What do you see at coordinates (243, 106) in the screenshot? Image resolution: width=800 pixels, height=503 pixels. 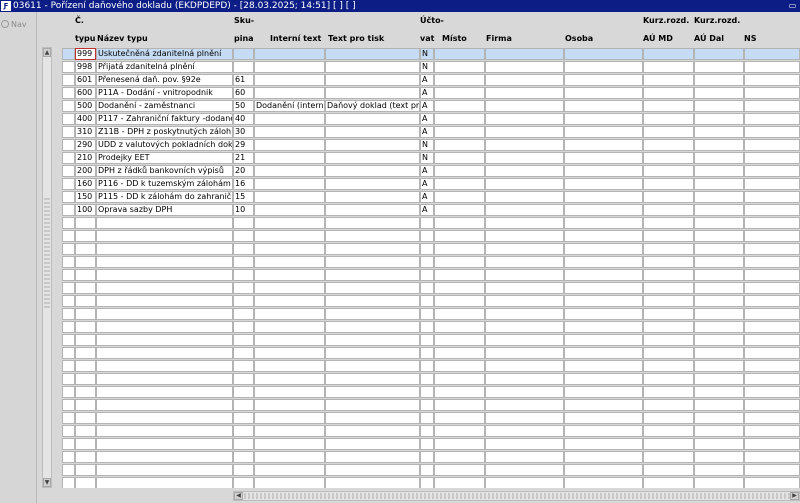 I see `group-field: 50` at bounding box center [243, 106].